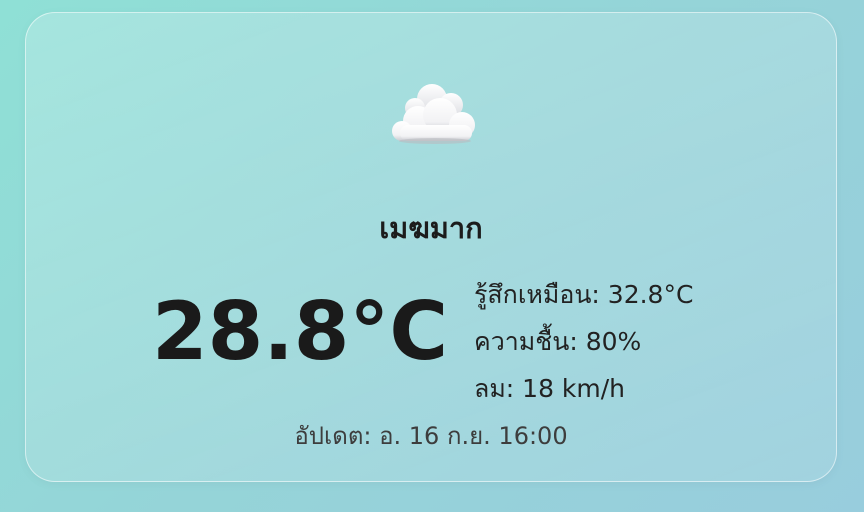 This screenshot has width=864, height=512. I want to click on temperature: 28.8°C, so click(300, 331).